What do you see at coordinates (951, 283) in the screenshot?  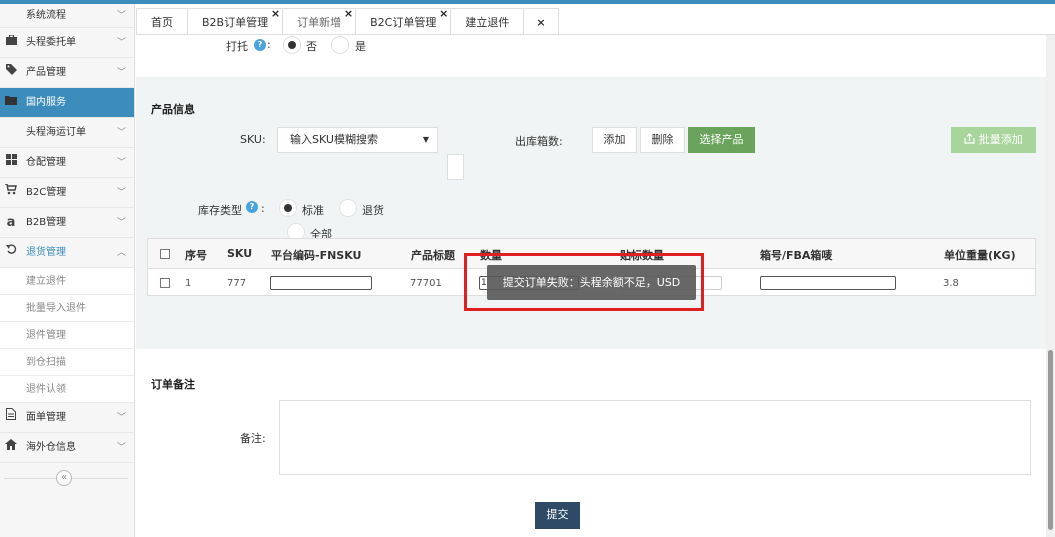 I see `cell-weight: 3.8` at bounding box center [951, 283].